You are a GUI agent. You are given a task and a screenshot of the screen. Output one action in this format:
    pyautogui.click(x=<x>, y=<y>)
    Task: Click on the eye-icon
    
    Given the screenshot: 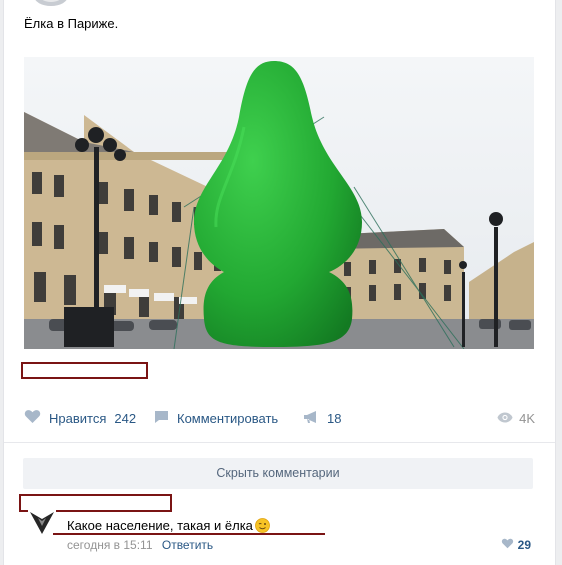 What is the action you would take?
    pyautogui.click(x=505, y=418)
    